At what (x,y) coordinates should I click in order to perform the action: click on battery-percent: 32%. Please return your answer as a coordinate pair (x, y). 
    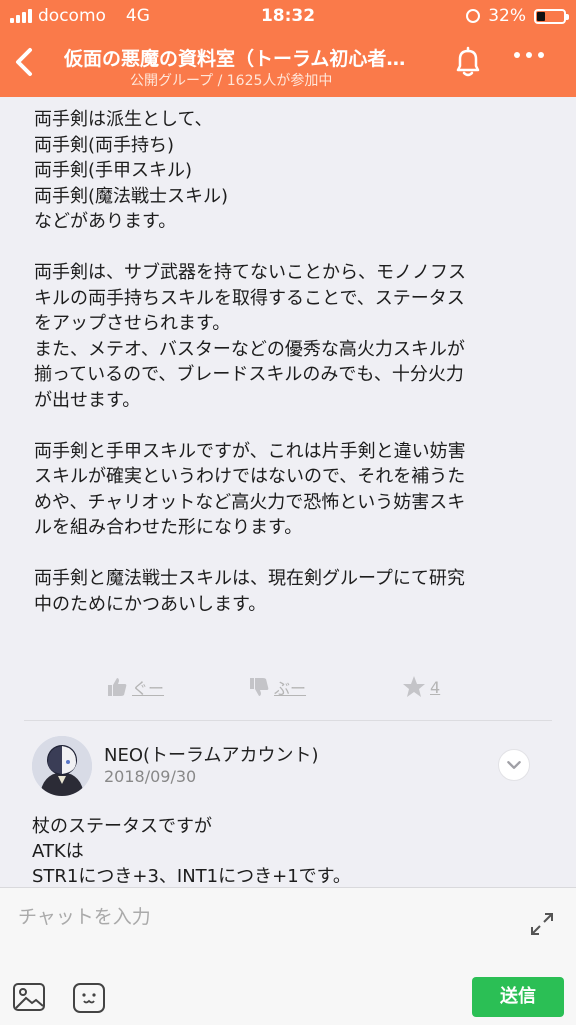
    Looking at the image, I should click on (507, 16).